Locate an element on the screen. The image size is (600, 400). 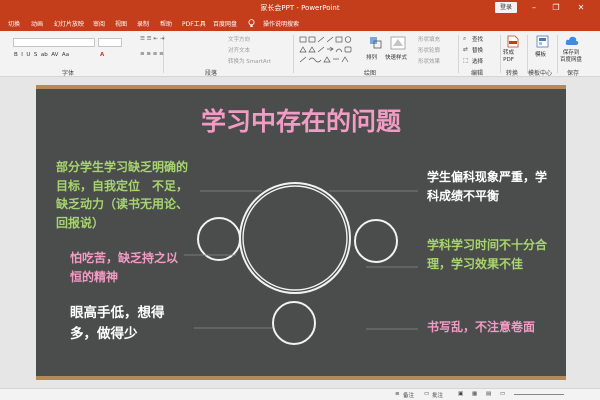
select-button: 选择 is located at coordinates (477, 61).